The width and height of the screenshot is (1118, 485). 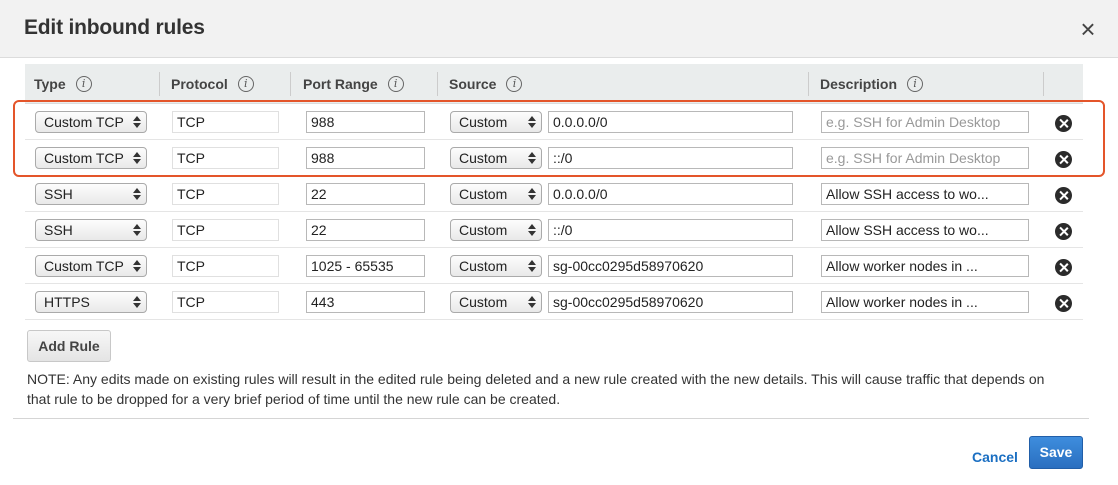 What do you see at coordinates (995, 457) in the screenshot?
I see `cancel-button: Cancel` at bounding box center [995, 457].